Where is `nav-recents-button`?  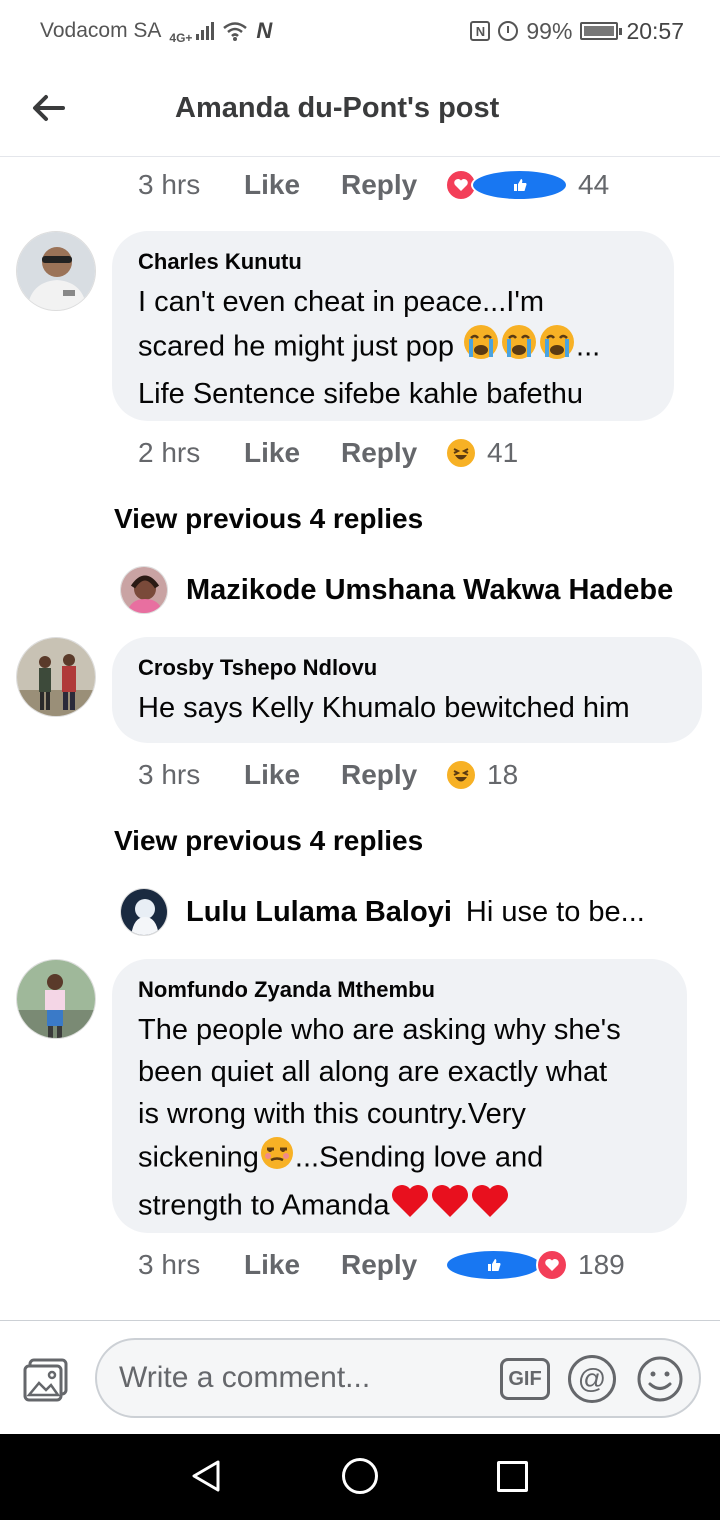 nav-recents-button is located at coordinates (512, 1476).